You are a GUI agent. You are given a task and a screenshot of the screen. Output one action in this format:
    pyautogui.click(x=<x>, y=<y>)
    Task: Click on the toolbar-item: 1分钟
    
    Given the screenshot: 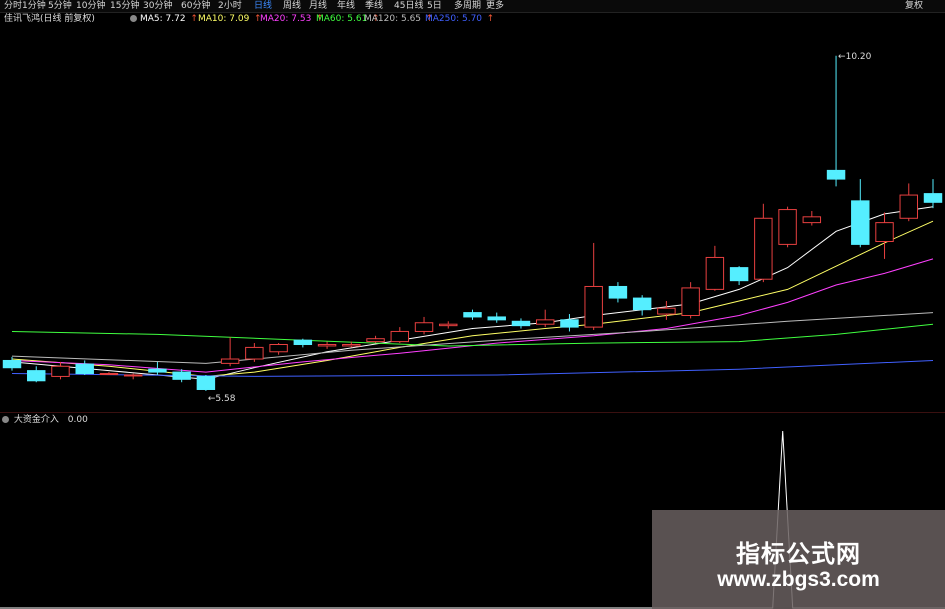 What is the action you would take?
    pyautogui.click(x=34, y=6)
    